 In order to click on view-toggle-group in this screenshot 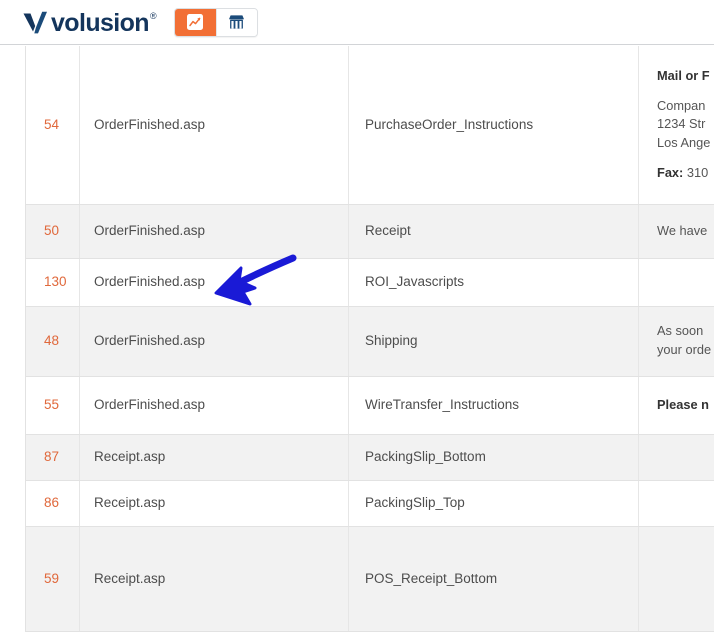, I will do `click(215, 22)`.